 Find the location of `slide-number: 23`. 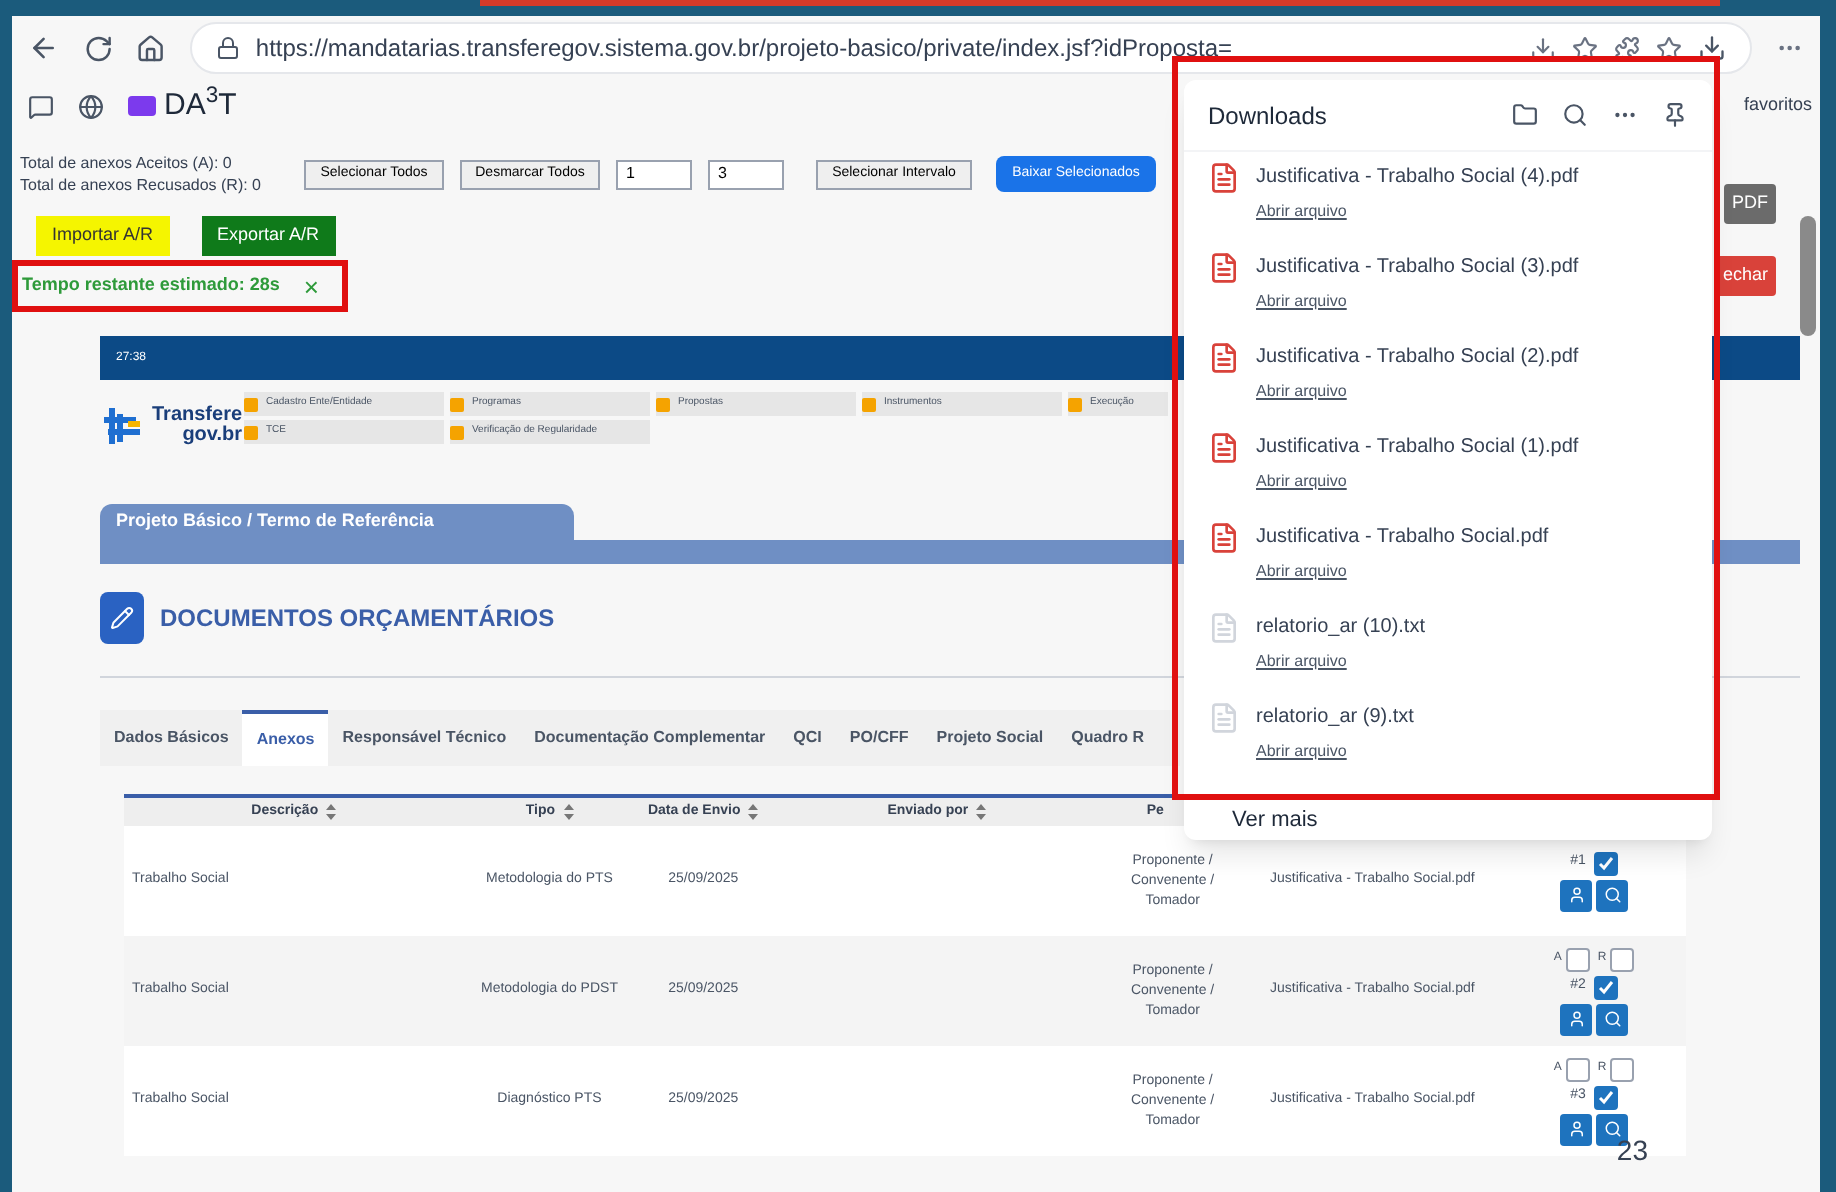

slide-number: 23 is located at coordinates (1632, 1151).